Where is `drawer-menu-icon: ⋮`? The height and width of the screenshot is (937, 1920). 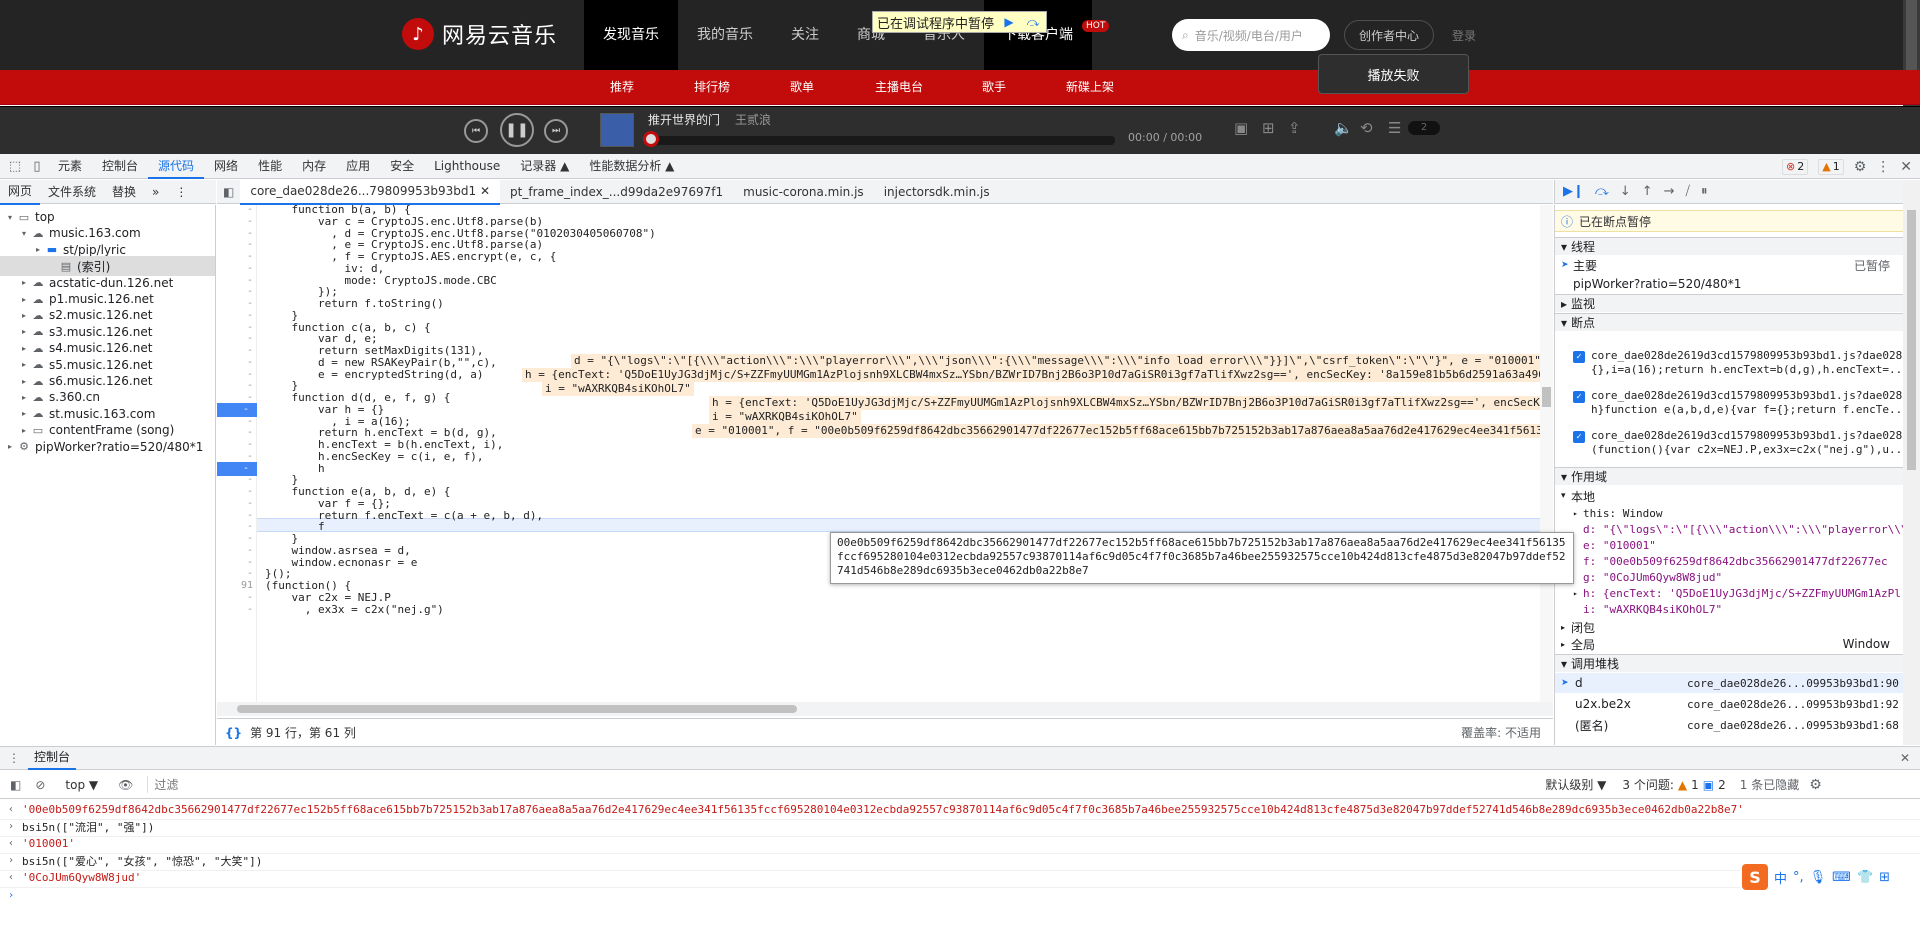
drawer-menu-icon: ⋮ is located at coordinates (14, 758).